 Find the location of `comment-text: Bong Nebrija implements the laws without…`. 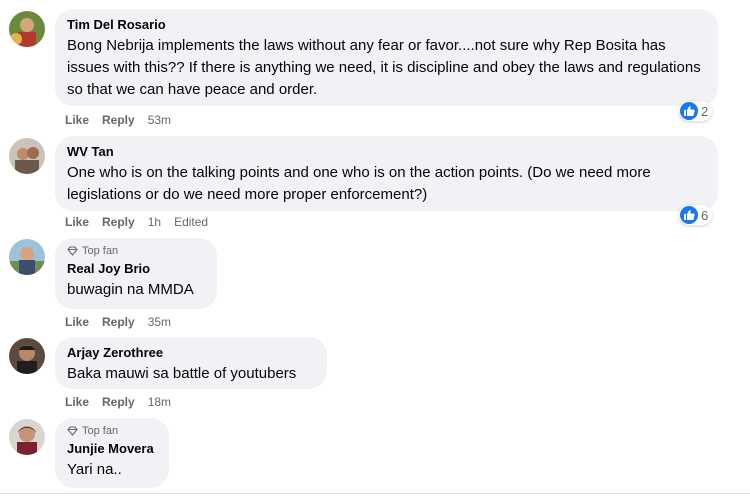

comment-text: Bong Nebrija implements the laws without… is located at coordinates (384, 67).